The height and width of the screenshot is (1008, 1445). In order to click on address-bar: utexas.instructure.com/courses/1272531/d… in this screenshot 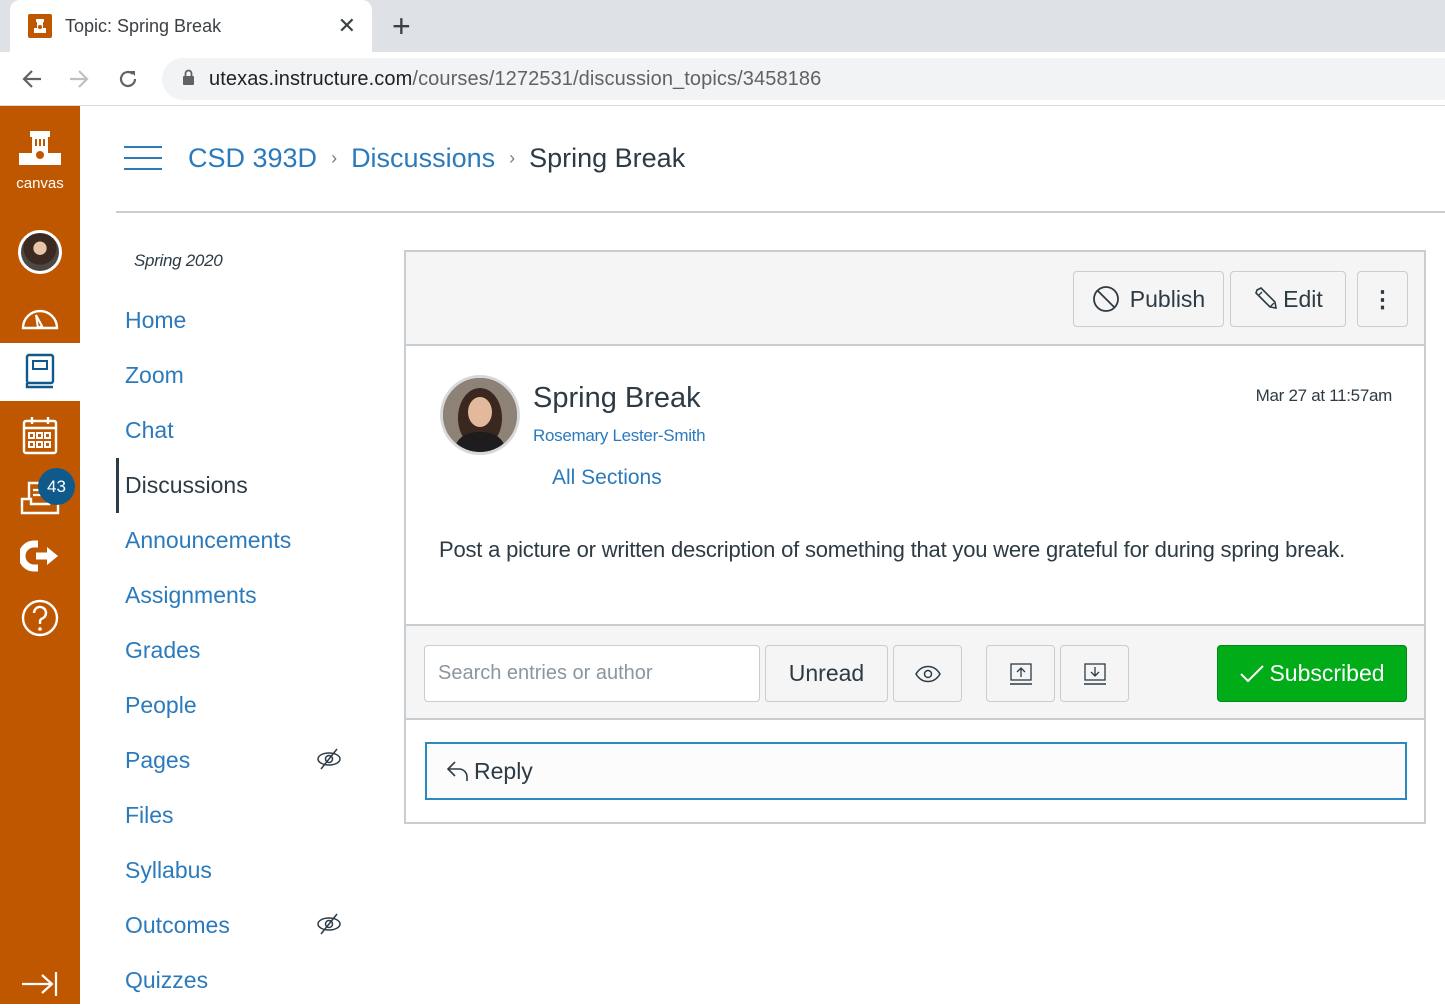, I will do `click(803, 79)`.